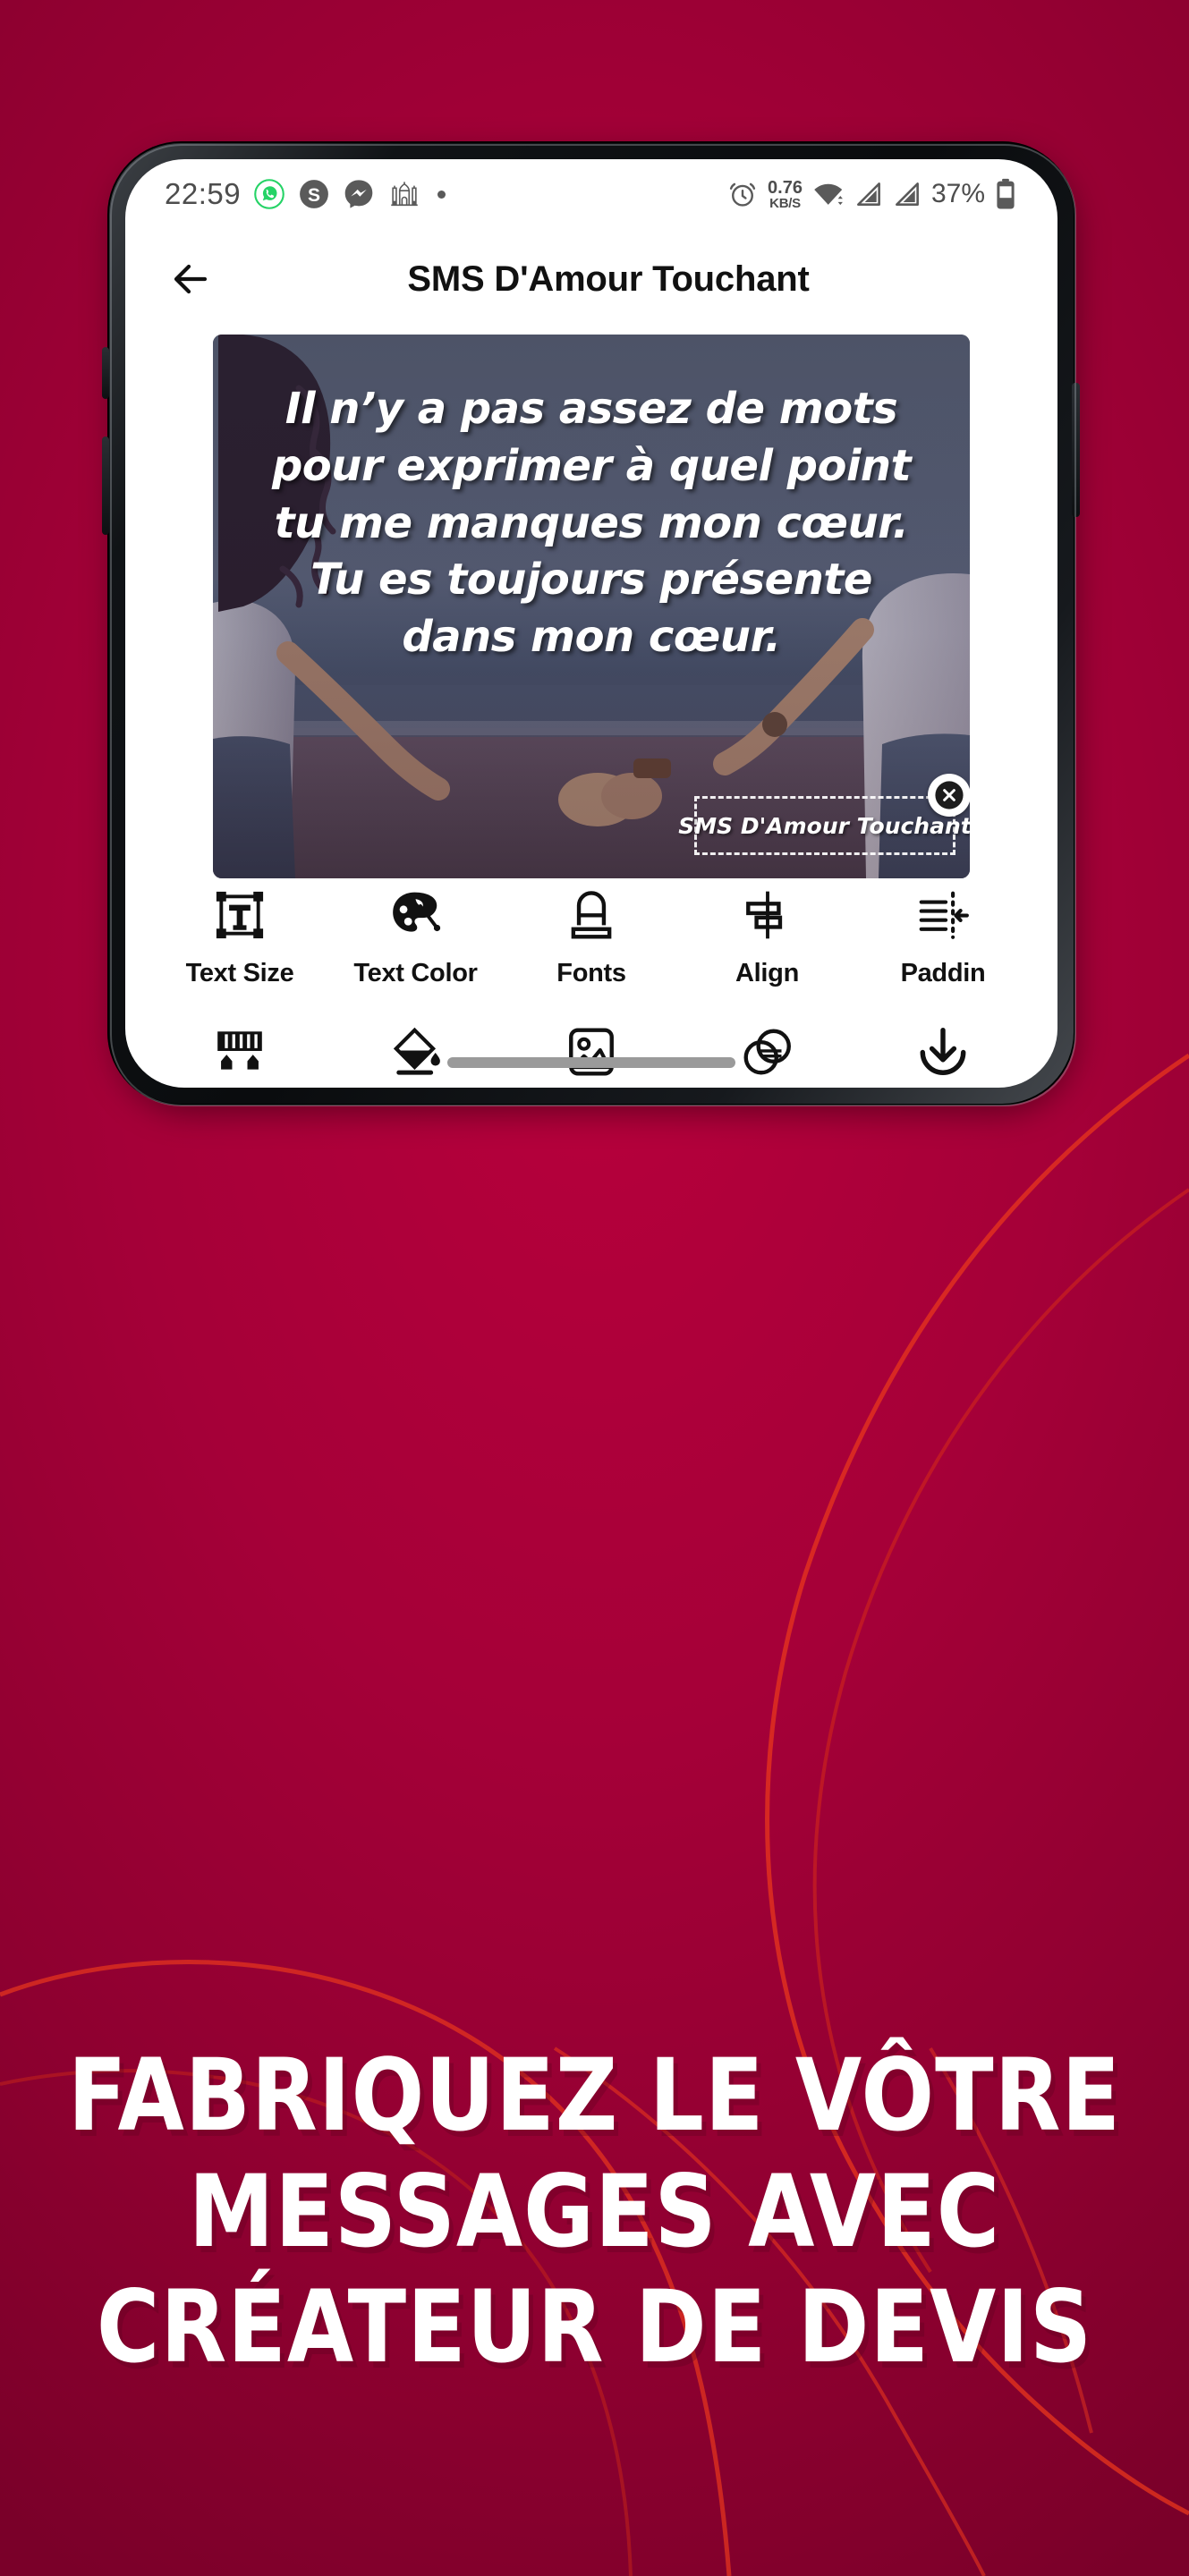 This screenshot has height=2576, width=1189. I want to click on arrow-left-icon, so click(191, 279).